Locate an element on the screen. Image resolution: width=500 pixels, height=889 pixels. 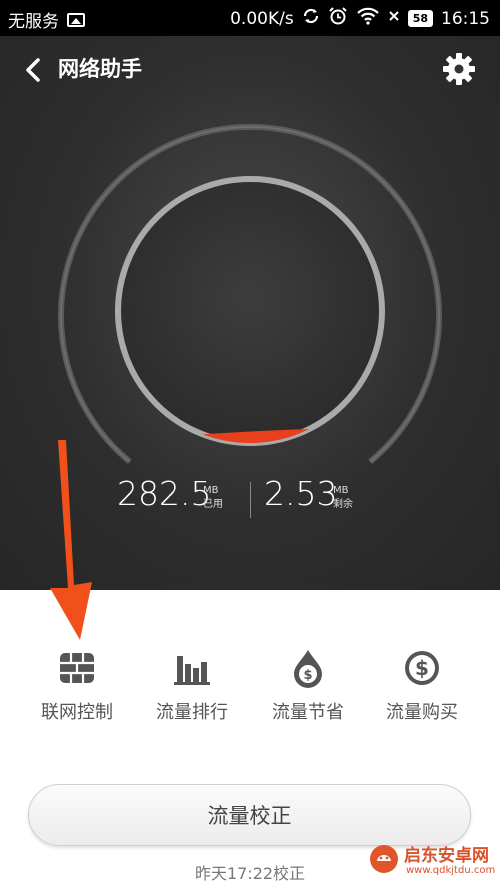
action-row: 联网控制 流量排行 $ 流量节省 $ 流量购买 is located at coordinates (250, 688).